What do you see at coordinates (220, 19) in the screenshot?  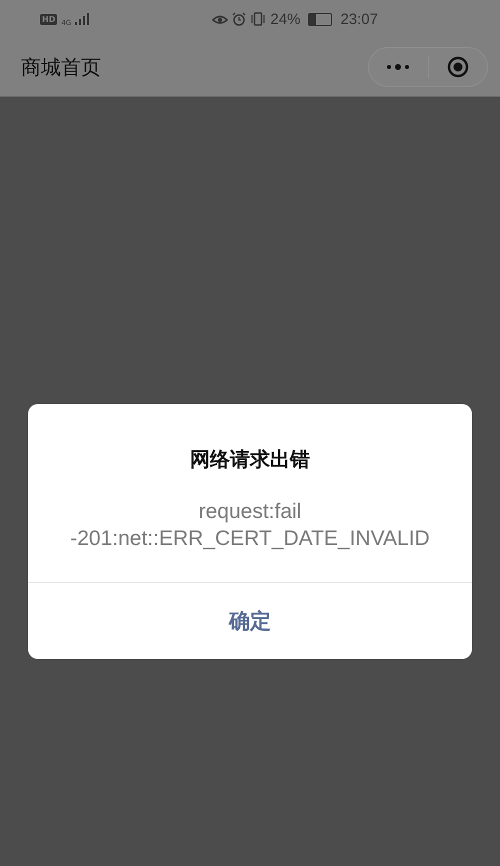 I see `eye-icon` at bounding box center [220, 19].